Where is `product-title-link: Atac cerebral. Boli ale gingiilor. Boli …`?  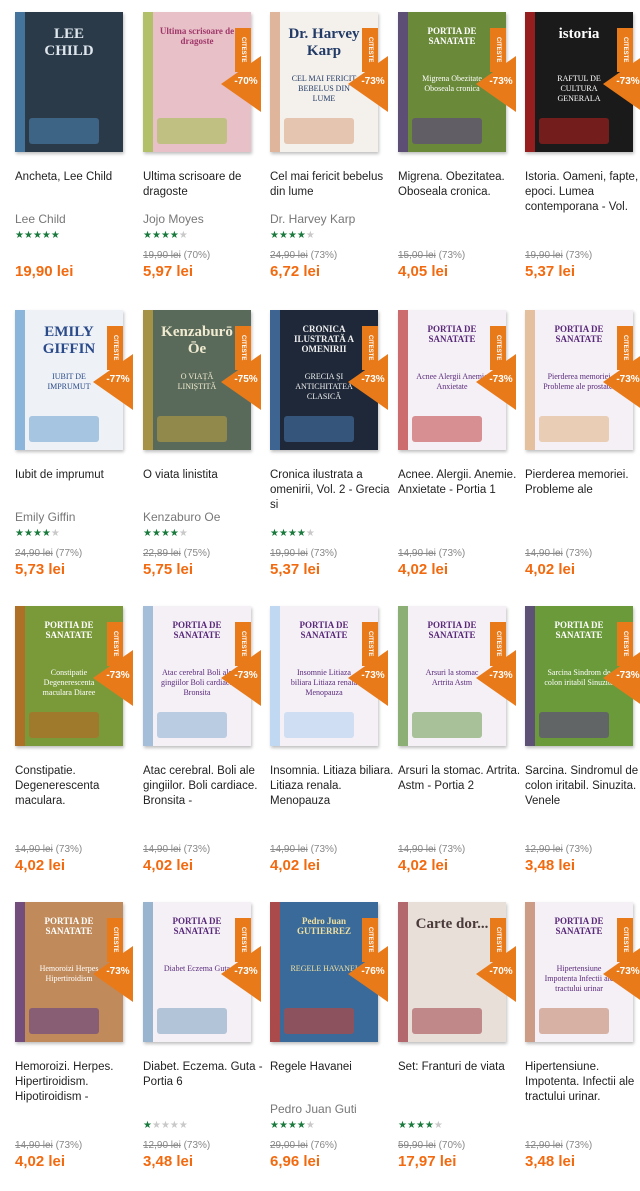
product-title-link: Atac cerebral. Boli ale gingiilor. Boli … is located at coordinates (205, 786).